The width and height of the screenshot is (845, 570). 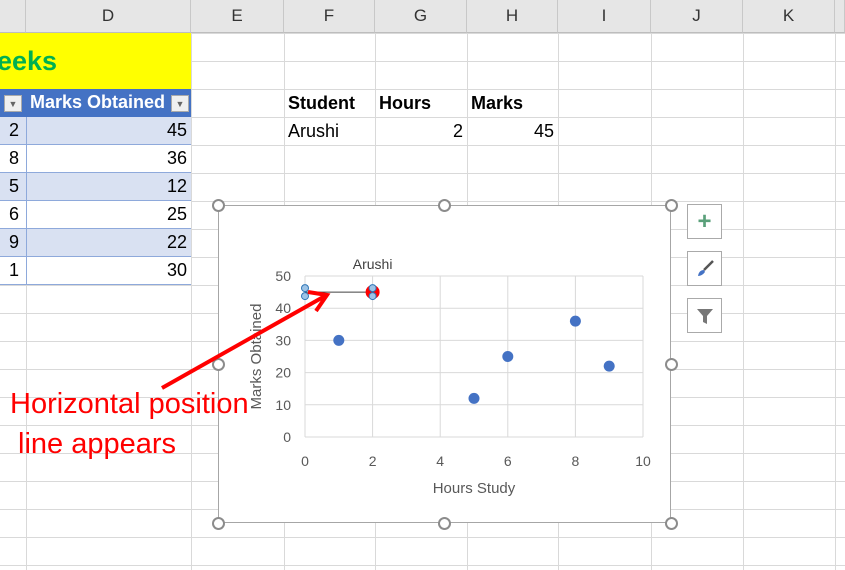 I want to click on annotation-line1: Horizontal position, so click(x=129, y=404).